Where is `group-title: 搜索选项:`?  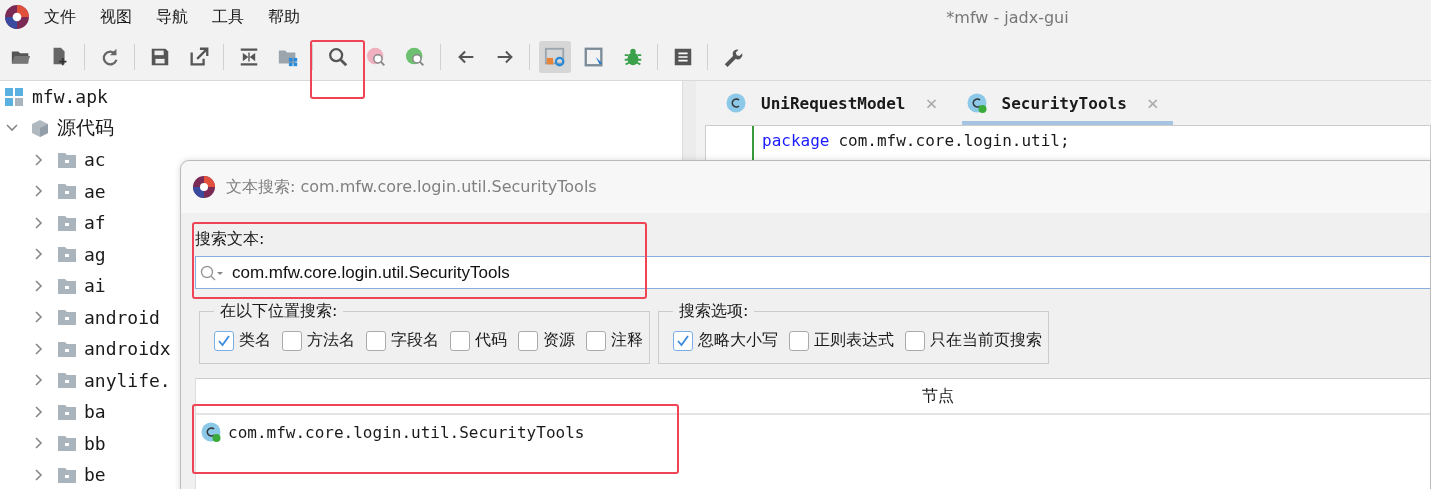
group-title: 搜索选项: is located at coordinates (714, 311).